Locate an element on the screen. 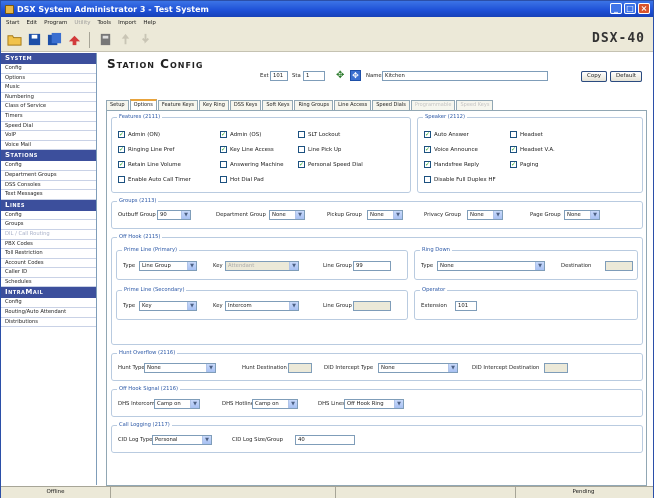 This screenshot has width=654, height=498. open-folder-icon is located at coordinates (14, 40).